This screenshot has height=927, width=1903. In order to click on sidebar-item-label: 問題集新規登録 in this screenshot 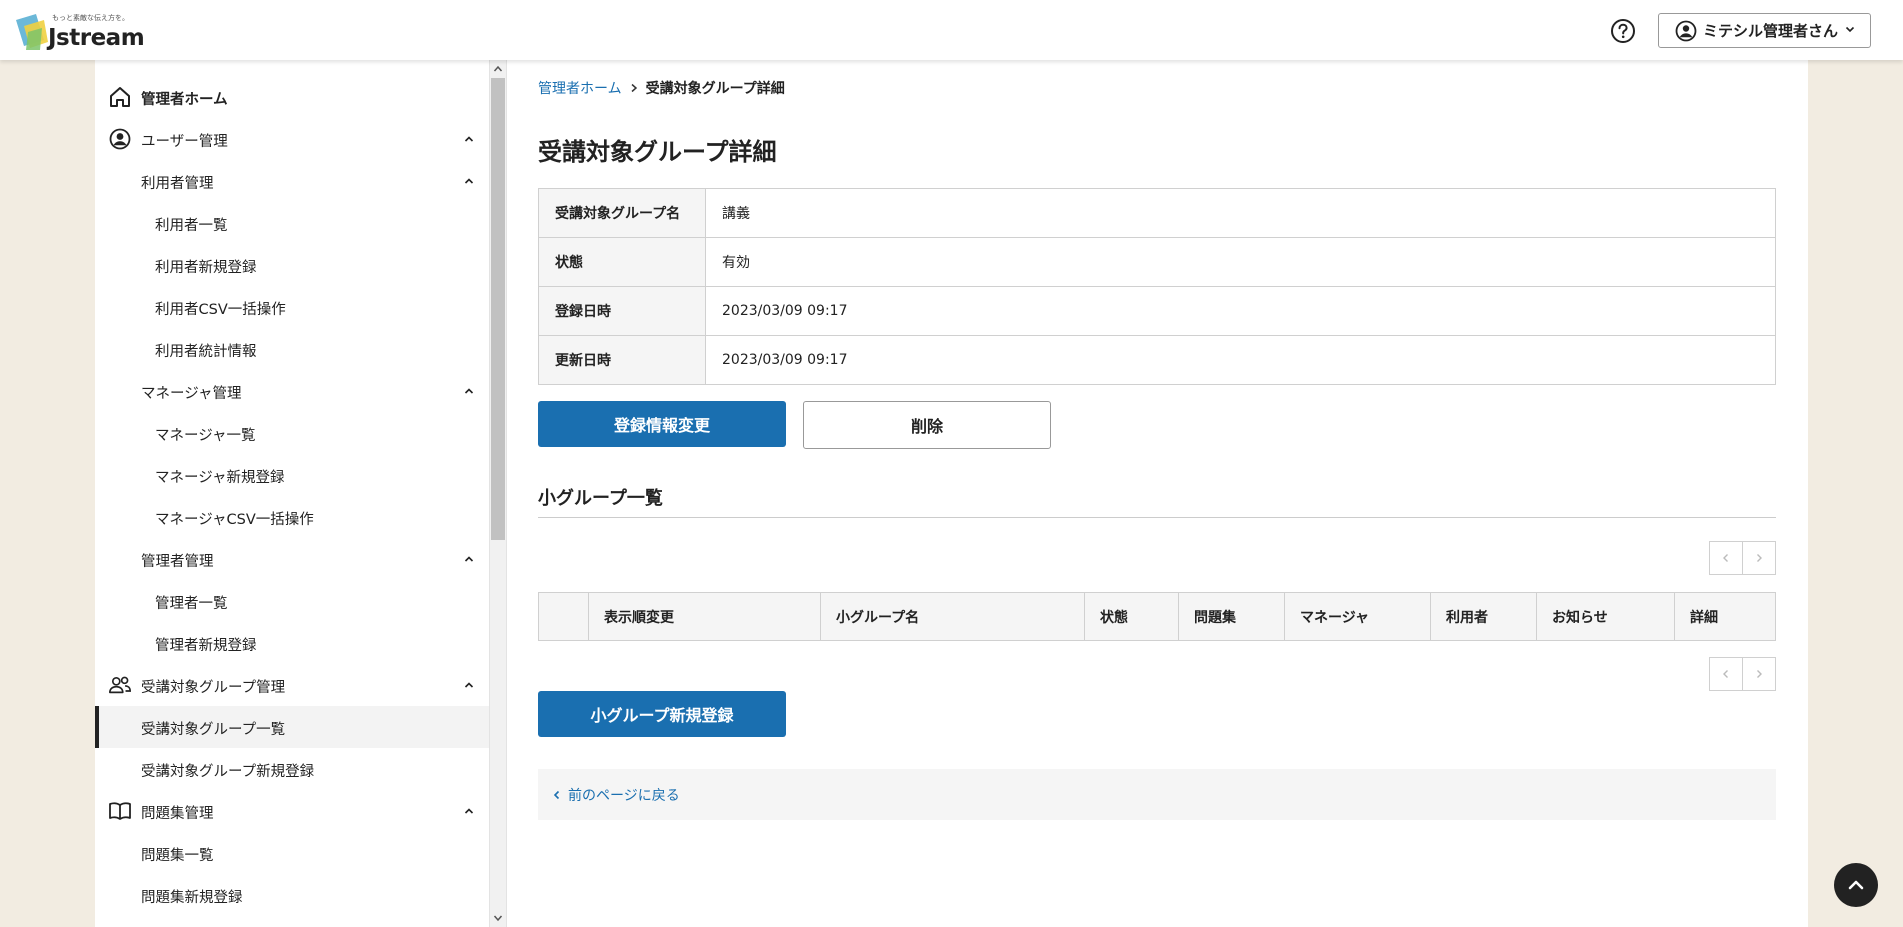, I will do `click(192, 898)`.